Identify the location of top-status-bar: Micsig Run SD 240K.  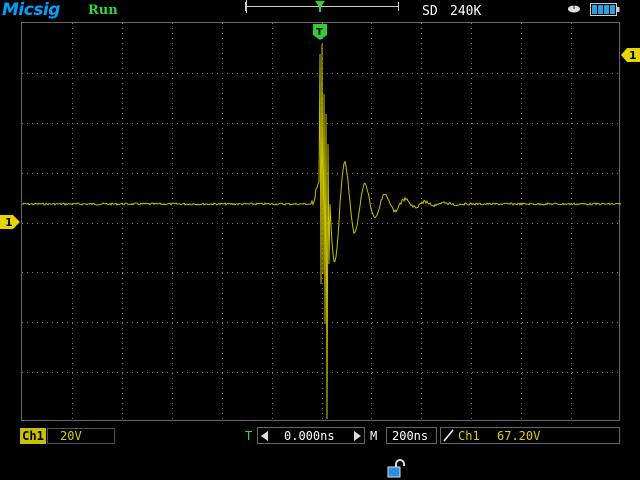
(320, 11).